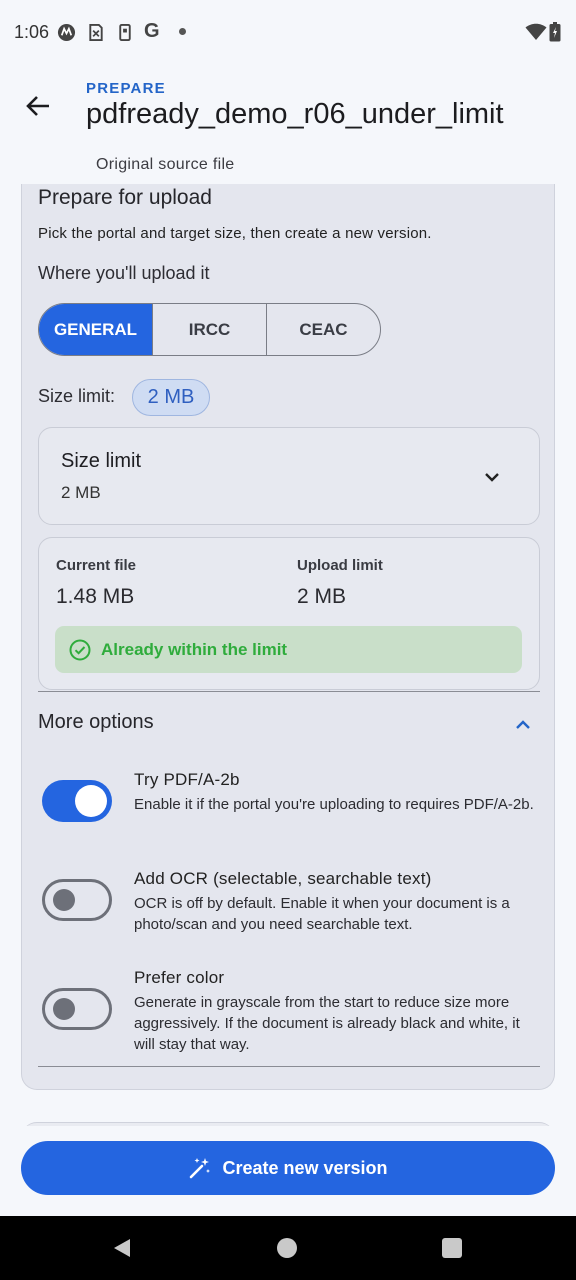 The width and height of the screenshot is (576, 1280). Describe the element at coordinates (452, 1248) in the screenshot. I see `nav-recents-icon` at that location.